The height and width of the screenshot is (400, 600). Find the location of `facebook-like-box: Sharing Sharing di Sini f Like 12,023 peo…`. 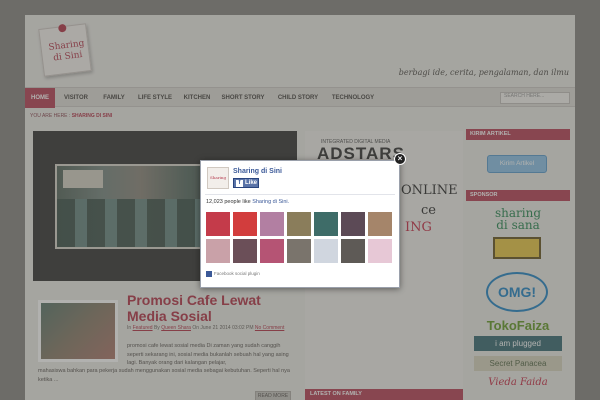

facebook-like-box: Sharing Sharing di Sini f Like 12,023 peo… is located at coordinates (300, 224).